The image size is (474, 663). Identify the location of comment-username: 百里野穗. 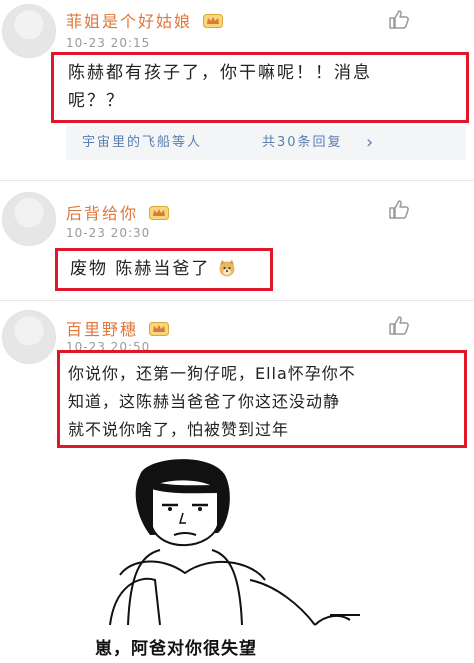
(118, 328).